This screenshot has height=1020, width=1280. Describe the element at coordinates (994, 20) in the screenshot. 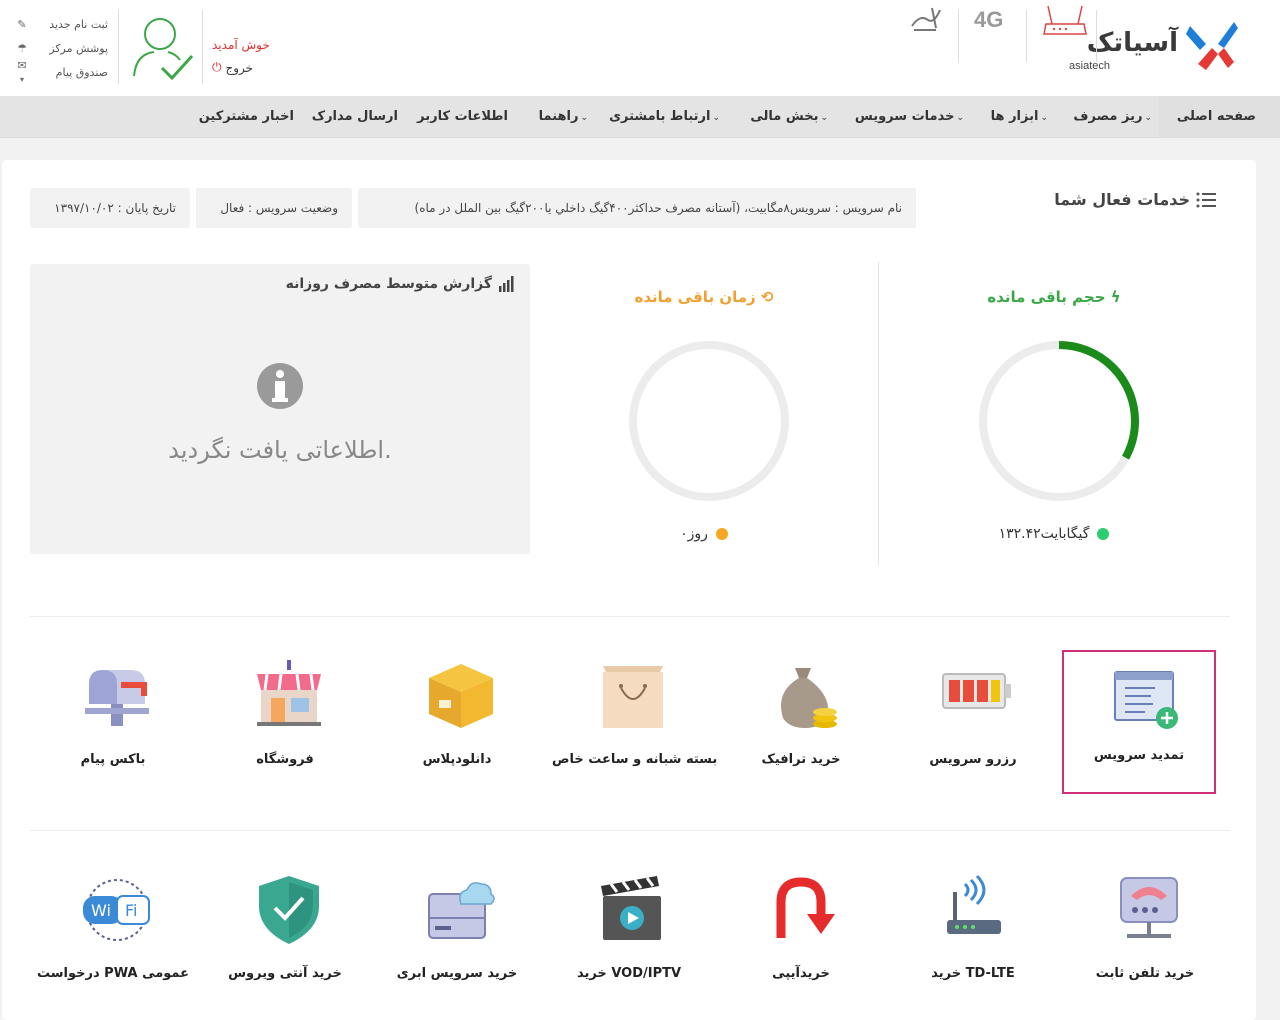

I see `4g-icon: 4G` at that location.